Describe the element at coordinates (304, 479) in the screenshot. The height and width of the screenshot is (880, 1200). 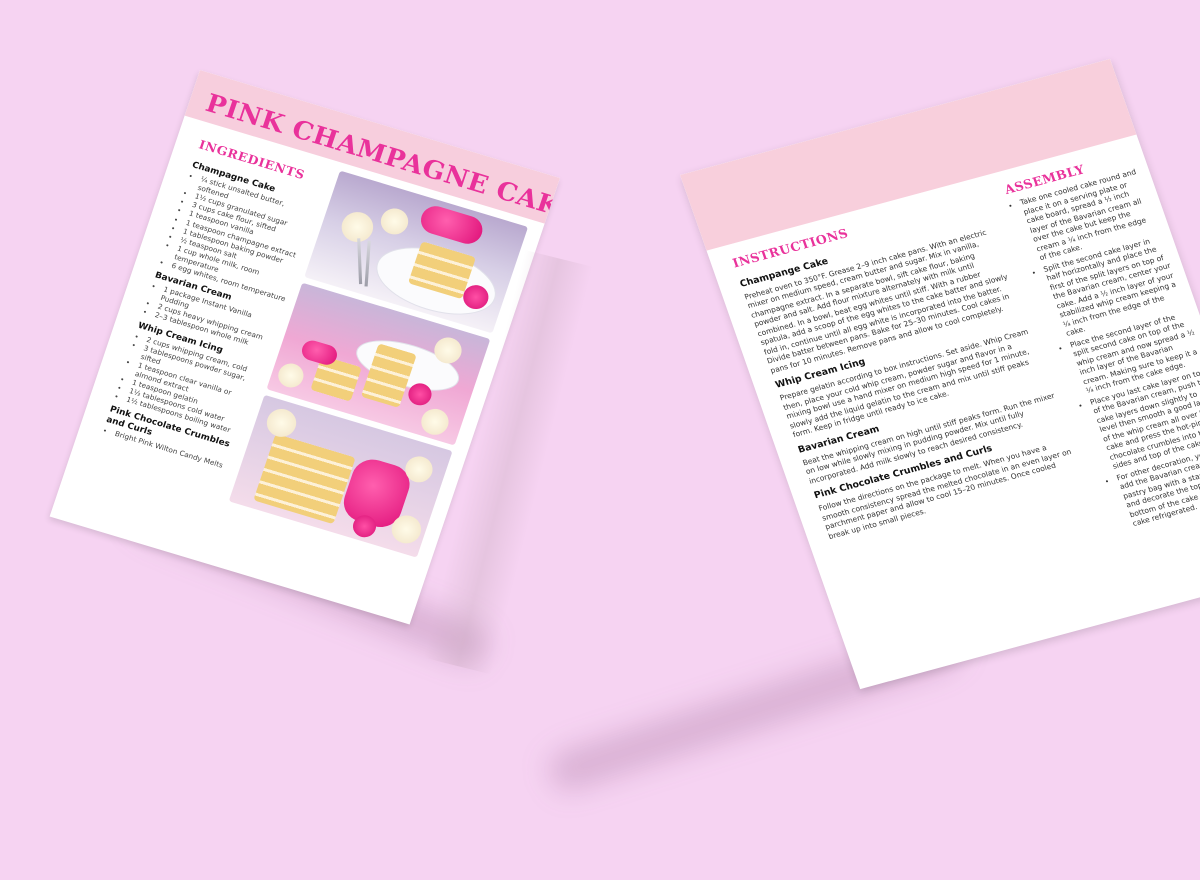
I see `cake-slice` at that location.